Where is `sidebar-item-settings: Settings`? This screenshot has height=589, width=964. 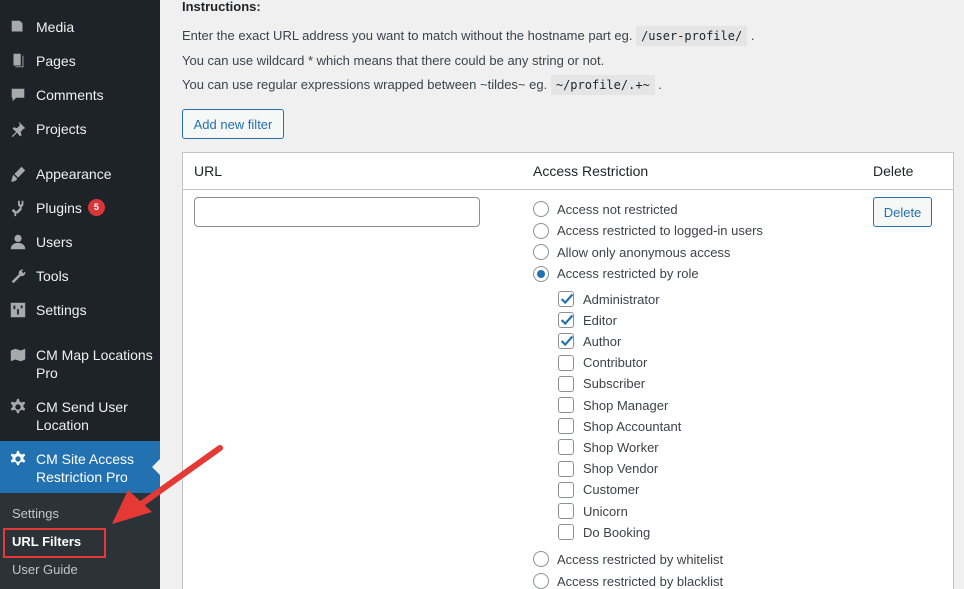
sidebar-item-settings: Settings is located at coordinates (80, 310).